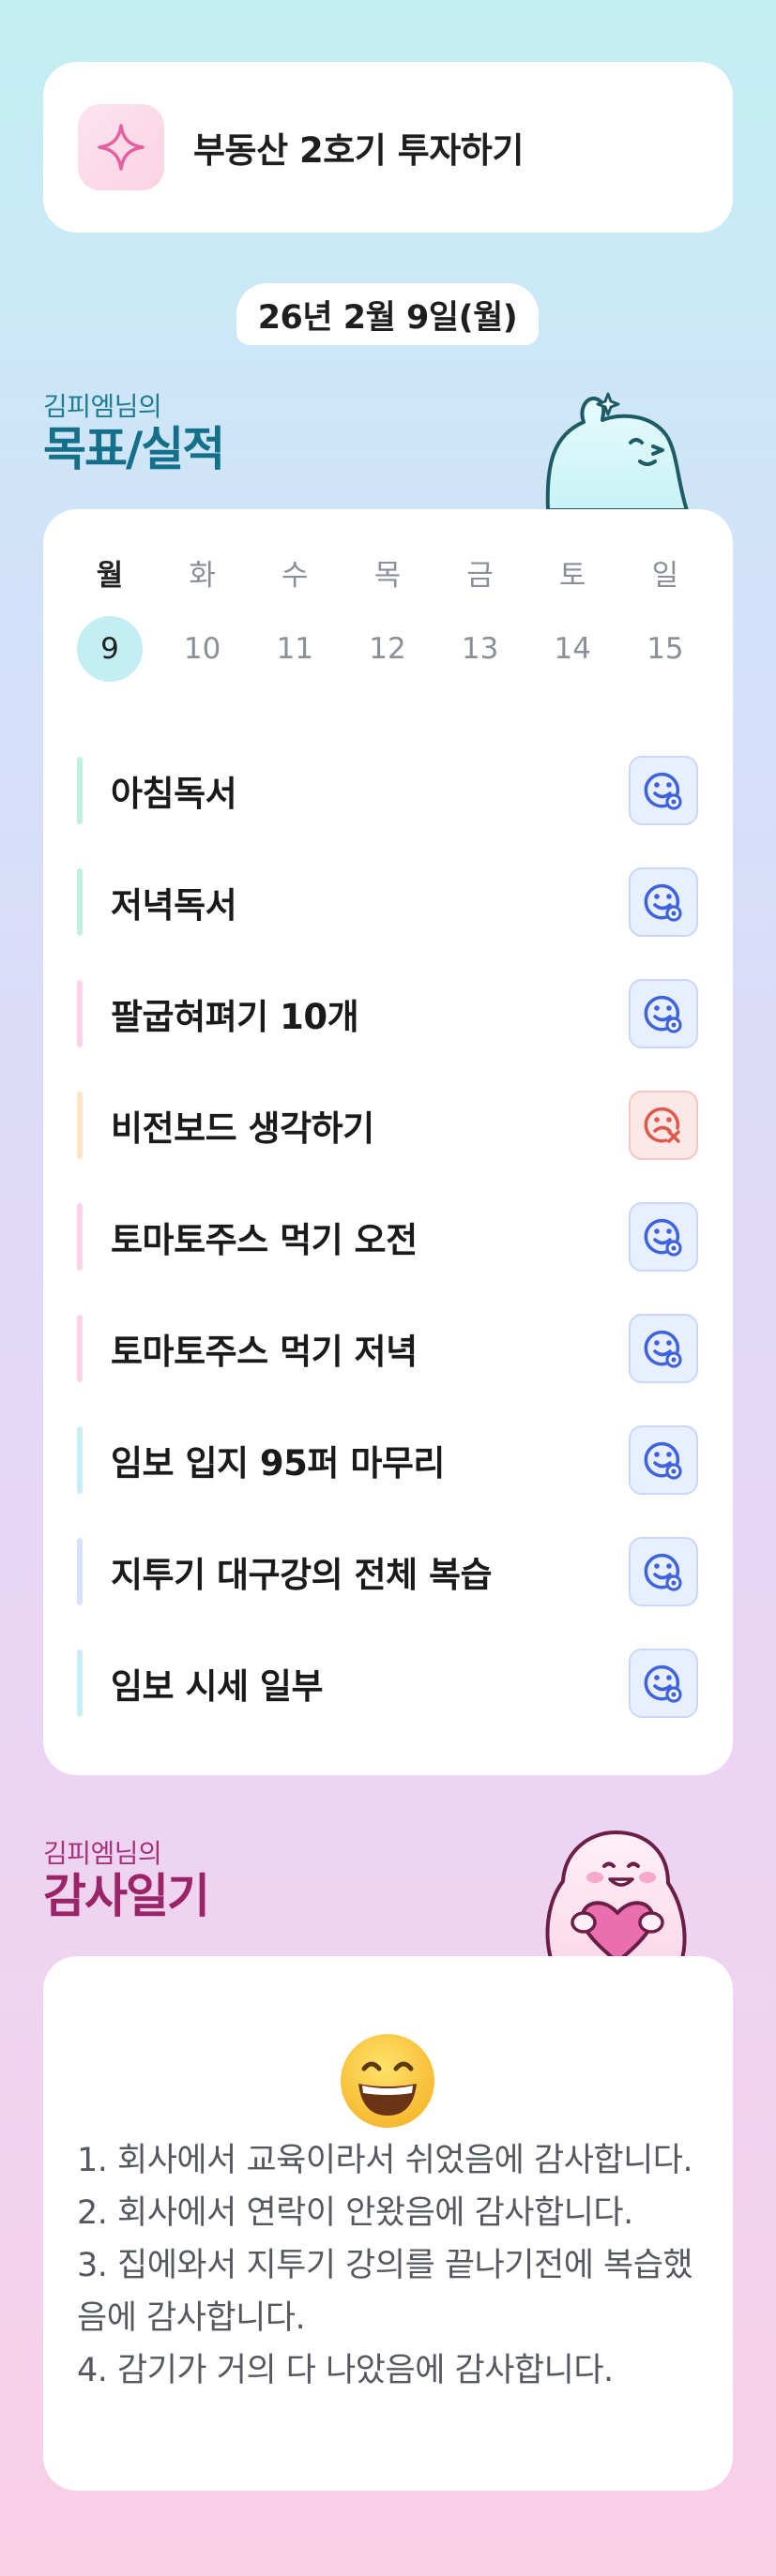 The width and height of the screenshot is (776, 2576). I want to click on thanks-title: 감사일기, so click(126, 1896).